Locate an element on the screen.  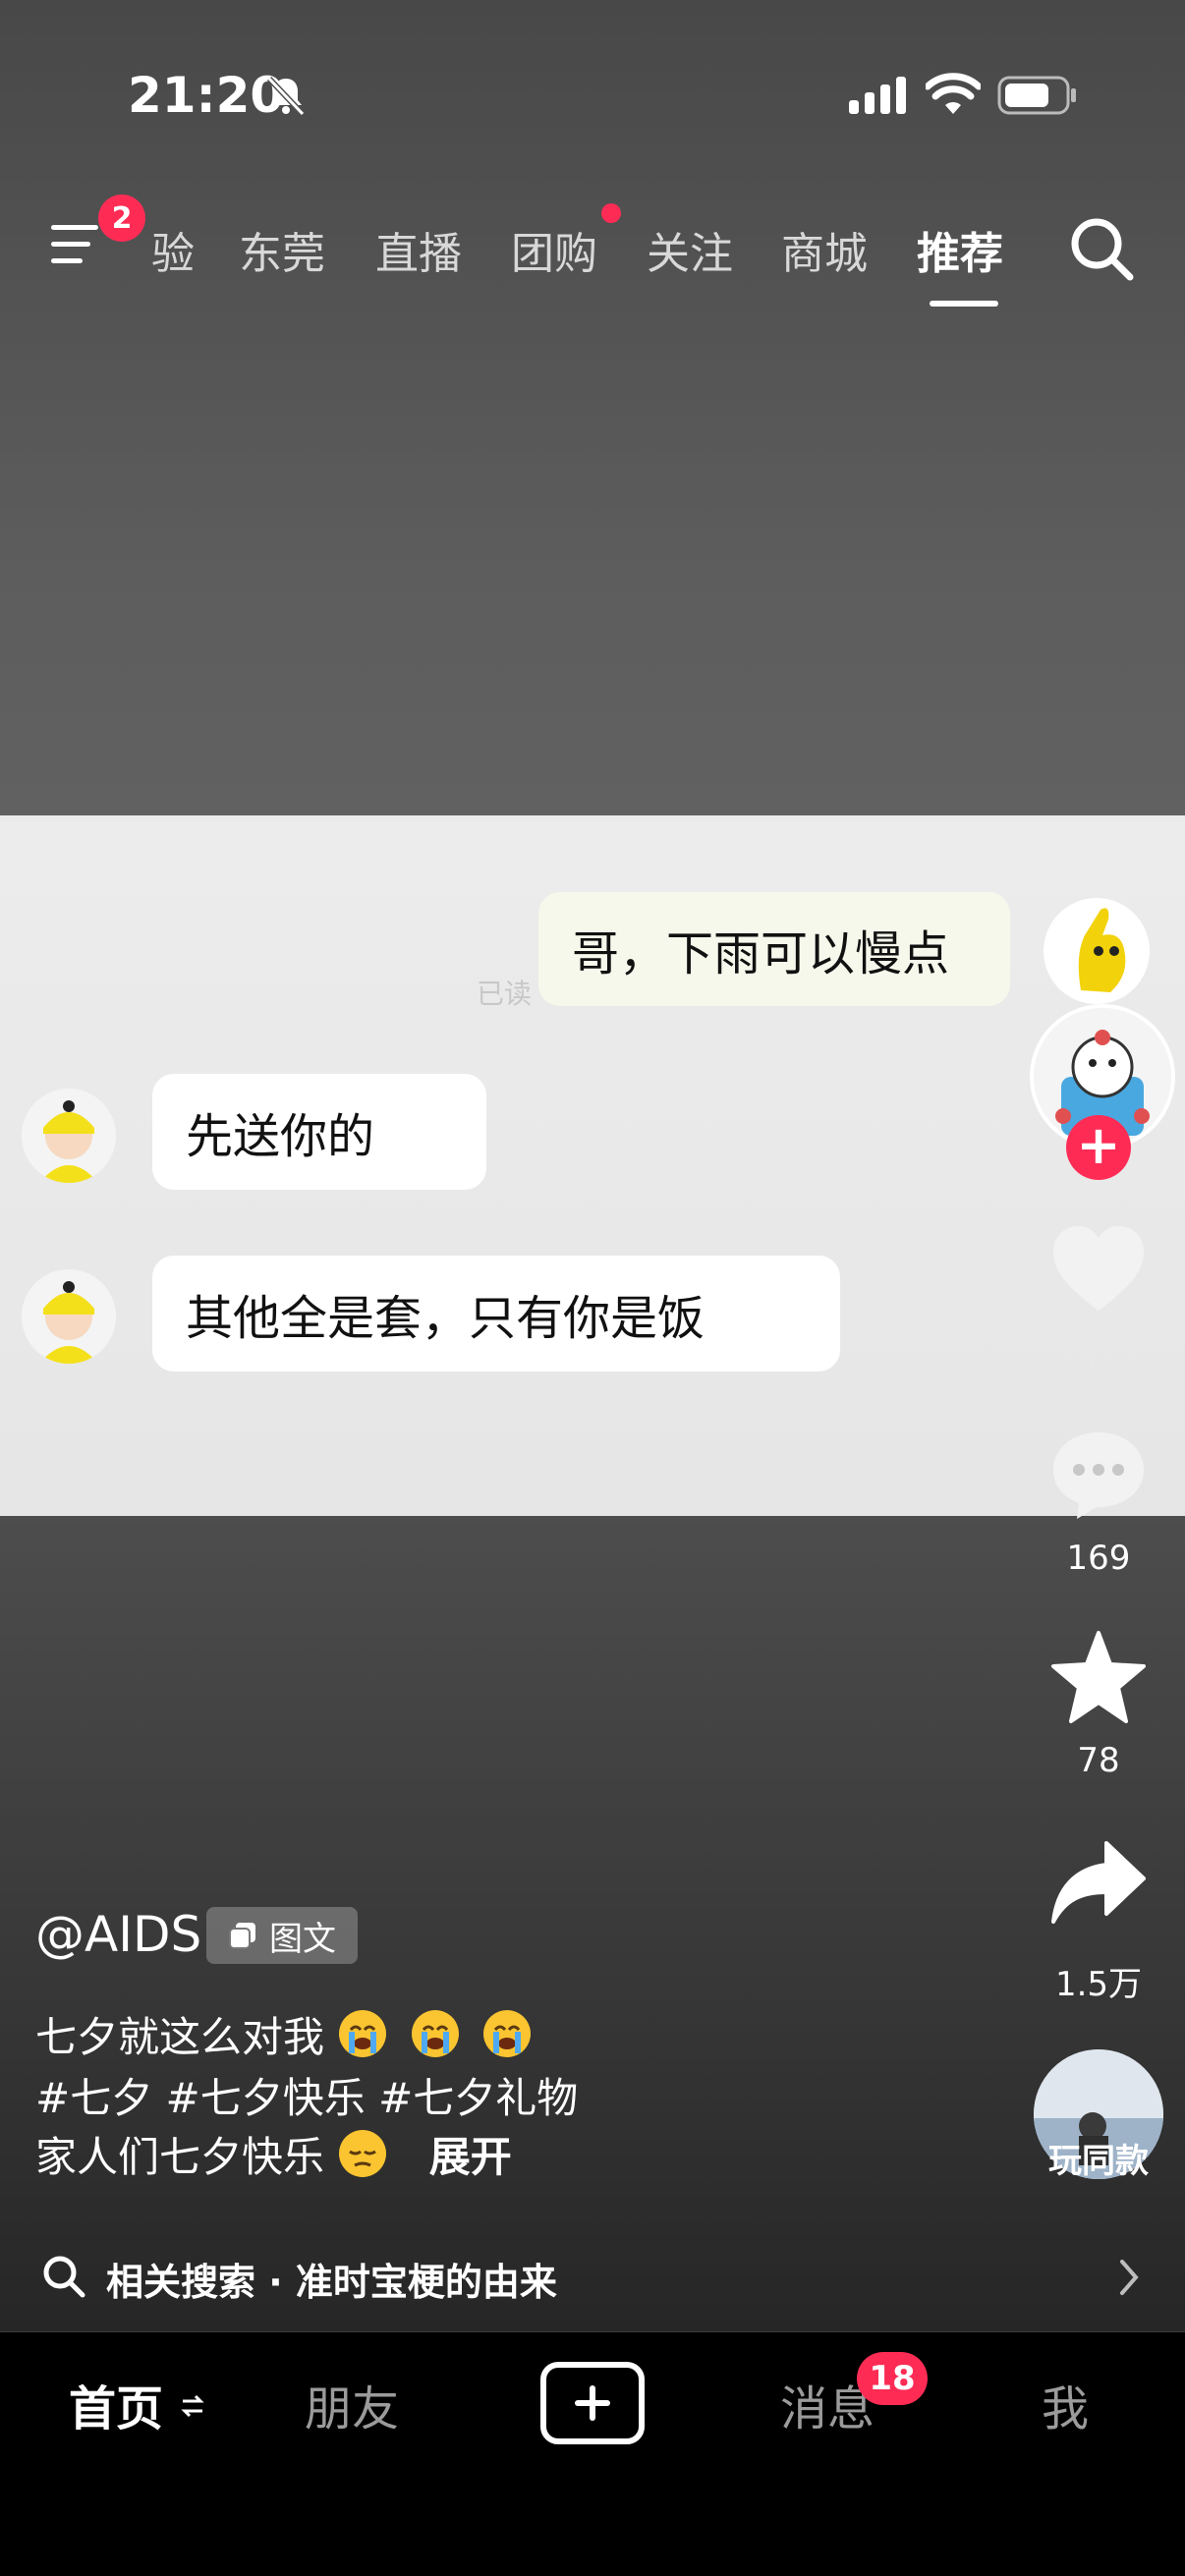
tab-group-buy-dot is located at coordinates (611, 213).